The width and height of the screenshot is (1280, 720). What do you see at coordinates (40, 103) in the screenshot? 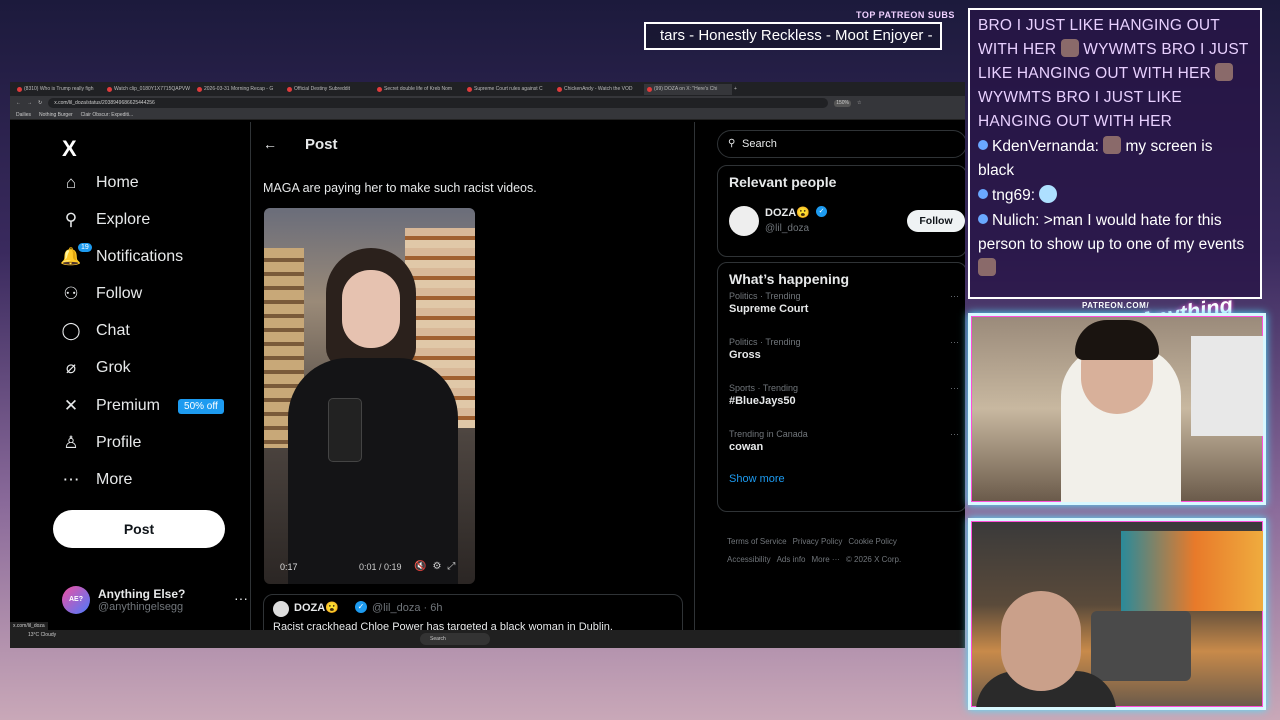
I see `reload-icon: ↻` at bounding box center [40, 103].